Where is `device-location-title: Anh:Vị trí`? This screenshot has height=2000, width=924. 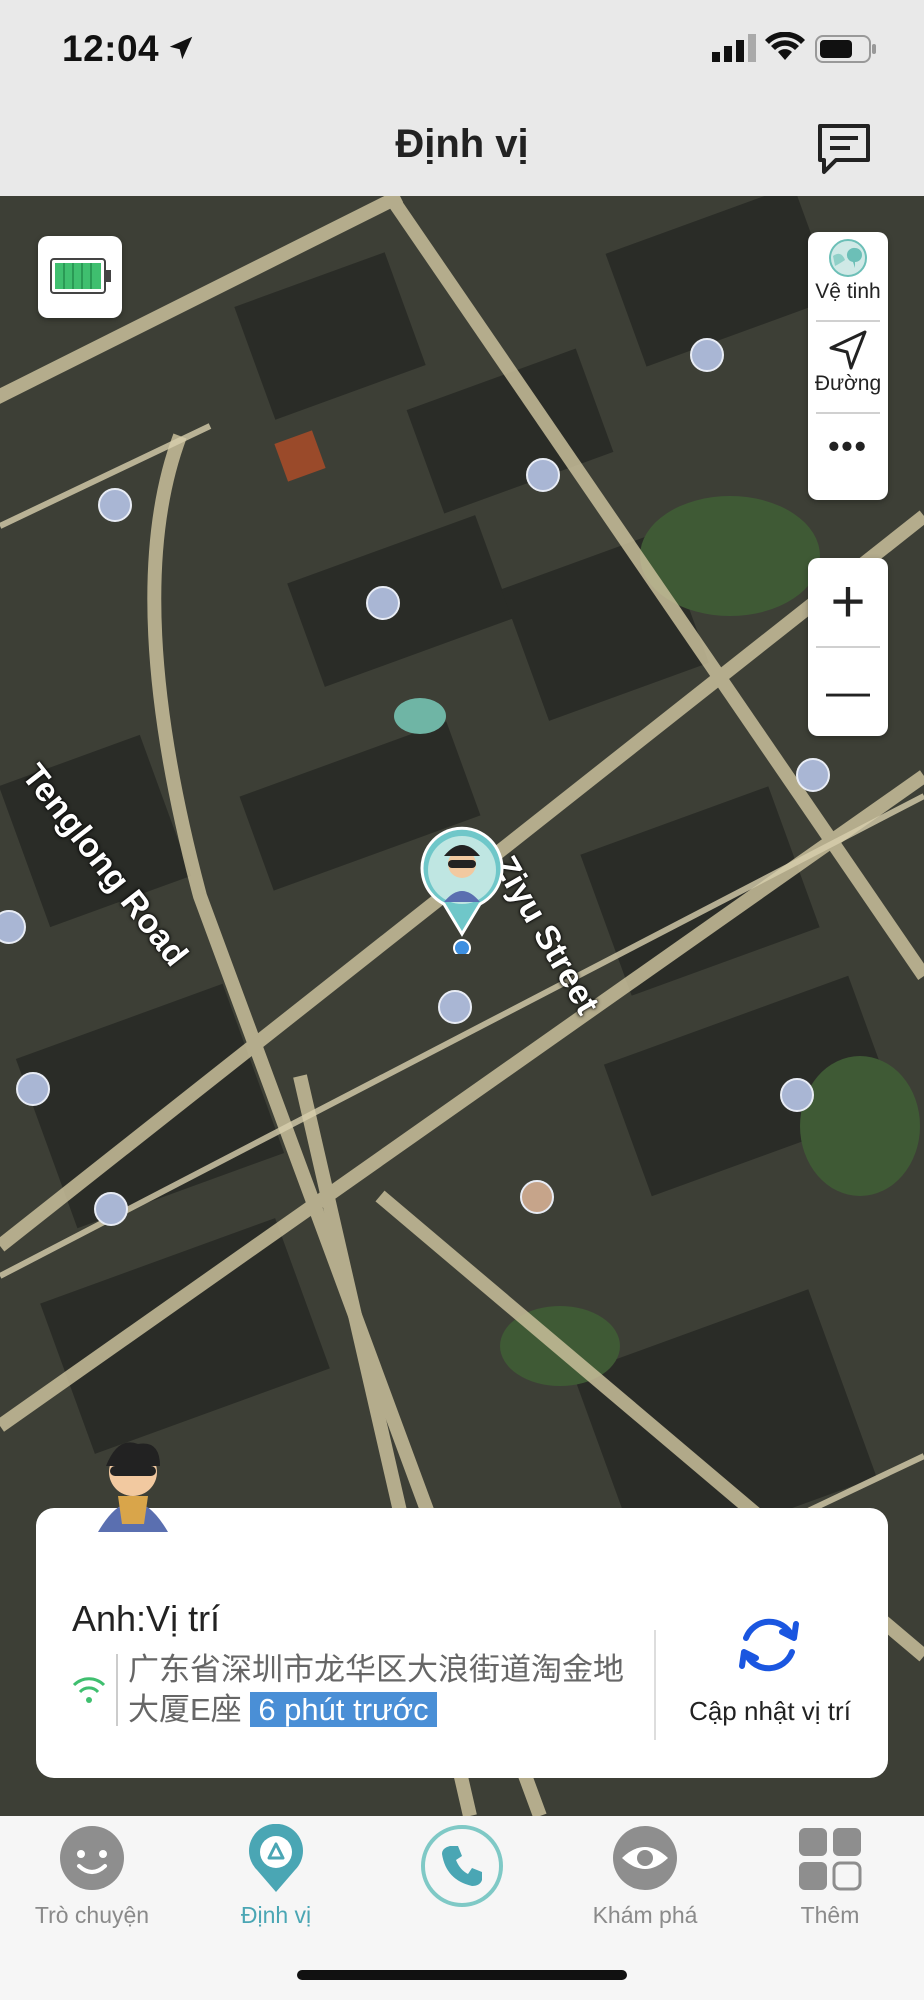 device-location-title: Anh:Vị trí is located at coordinates (146, 1618).